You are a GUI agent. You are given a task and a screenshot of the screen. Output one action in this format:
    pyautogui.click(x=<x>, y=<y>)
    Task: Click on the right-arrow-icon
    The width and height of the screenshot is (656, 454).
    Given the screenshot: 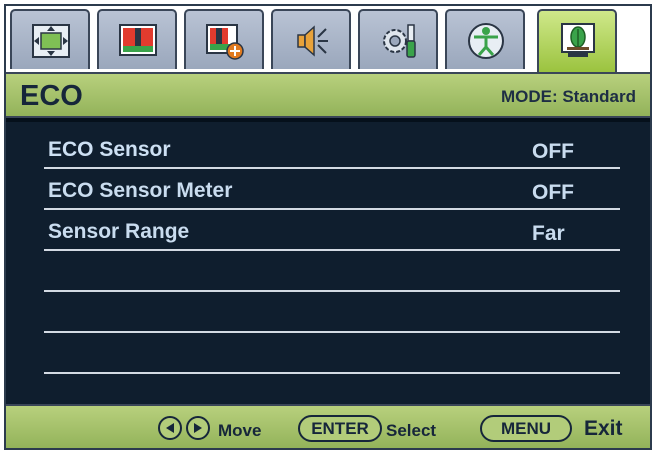 What is the action you would take?
    pyautogui.click(x=198, y=428)
    